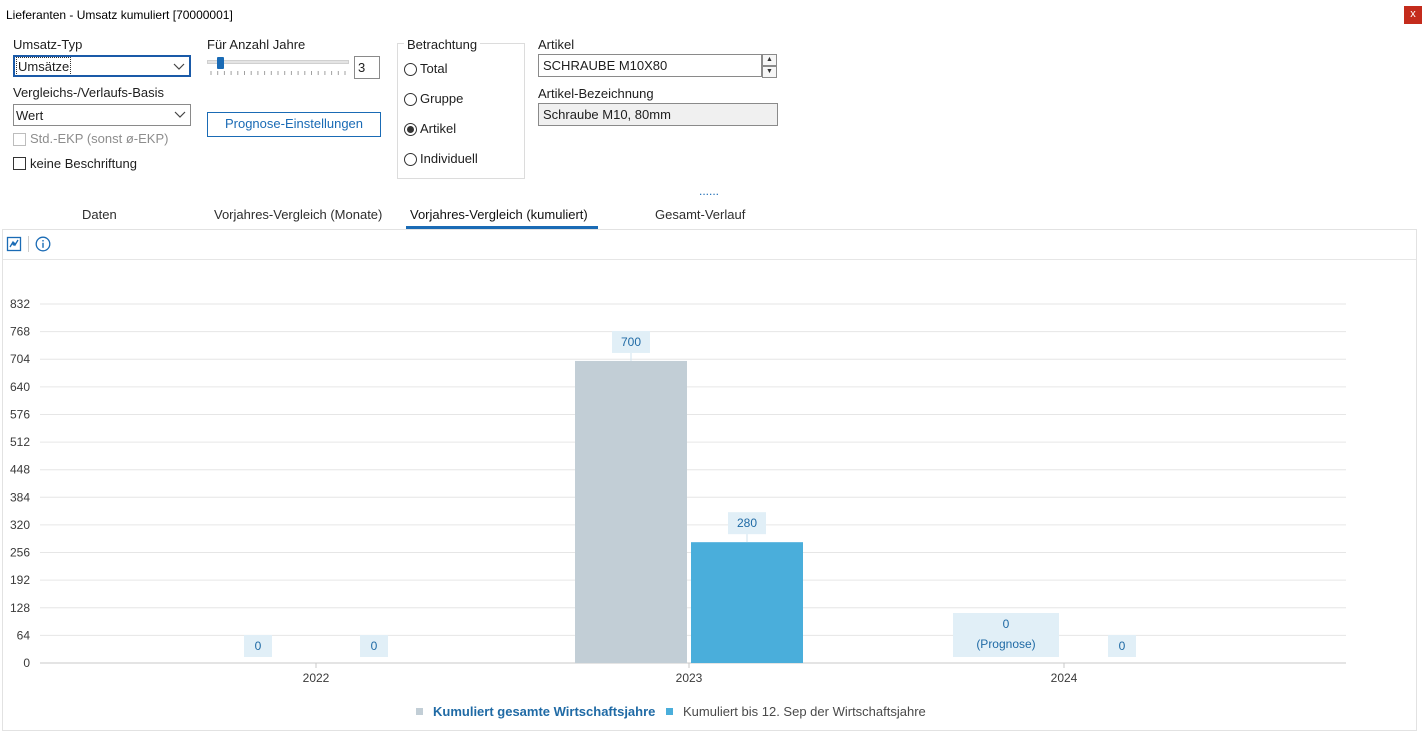 The height and width of the screenshot is (733, 1425). Describe the element at coordinates (298, 214) in the screenshot. I see `tab-vorjahres-vergleich-monate: Vorjahres-Vergleich (Monate)` at that location.